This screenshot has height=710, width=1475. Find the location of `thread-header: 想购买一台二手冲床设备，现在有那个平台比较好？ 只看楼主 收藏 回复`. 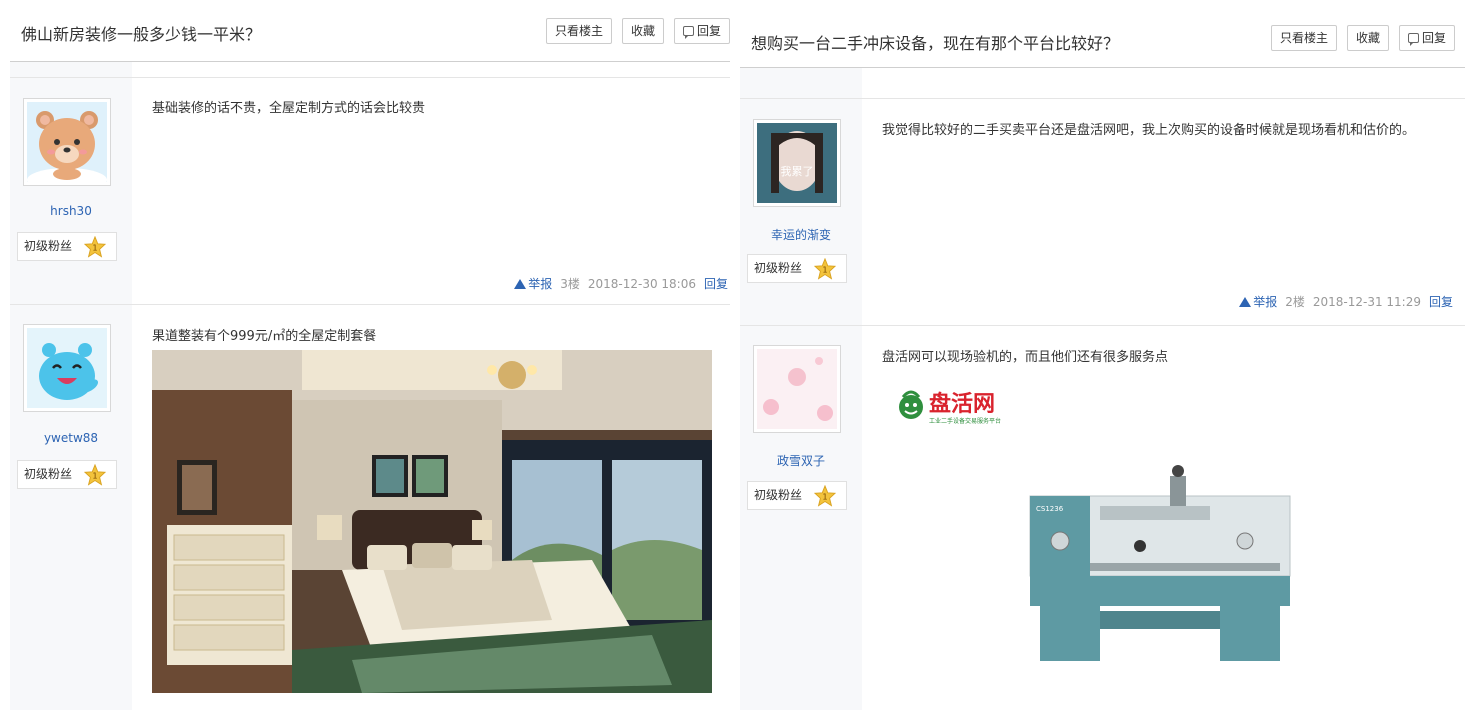

thread-header: 想购买一台二手冲床设备，现在有那个平台比较好？ 只看楼主 收藏 回复 is located at coordinates (1102, 34).